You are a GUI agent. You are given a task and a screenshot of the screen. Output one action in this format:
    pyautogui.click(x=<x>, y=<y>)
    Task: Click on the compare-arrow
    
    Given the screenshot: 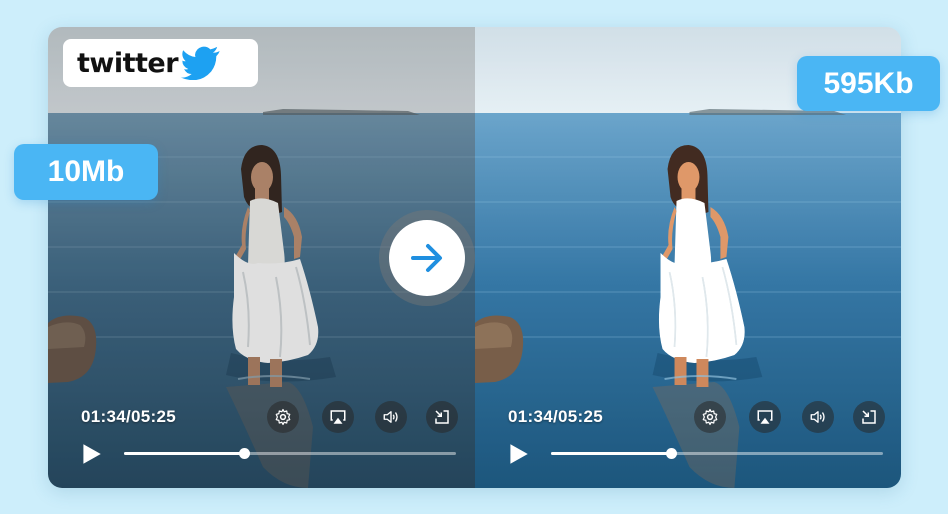 What is the action you would take?
    pyautogui.click(x=427, y=258)
    